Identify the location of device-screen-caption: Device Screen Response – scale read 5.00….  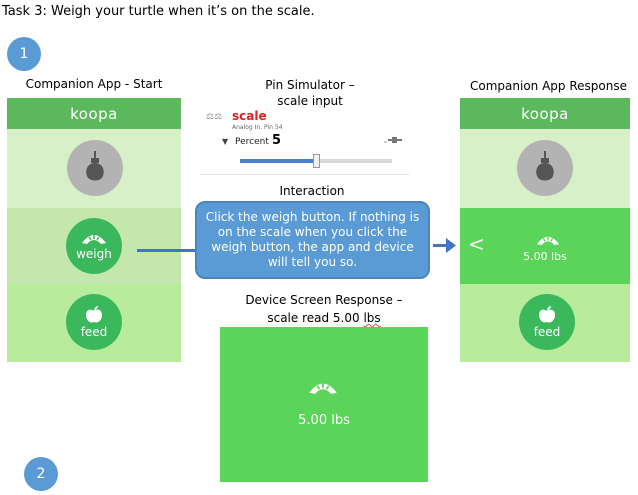
(324, 309).